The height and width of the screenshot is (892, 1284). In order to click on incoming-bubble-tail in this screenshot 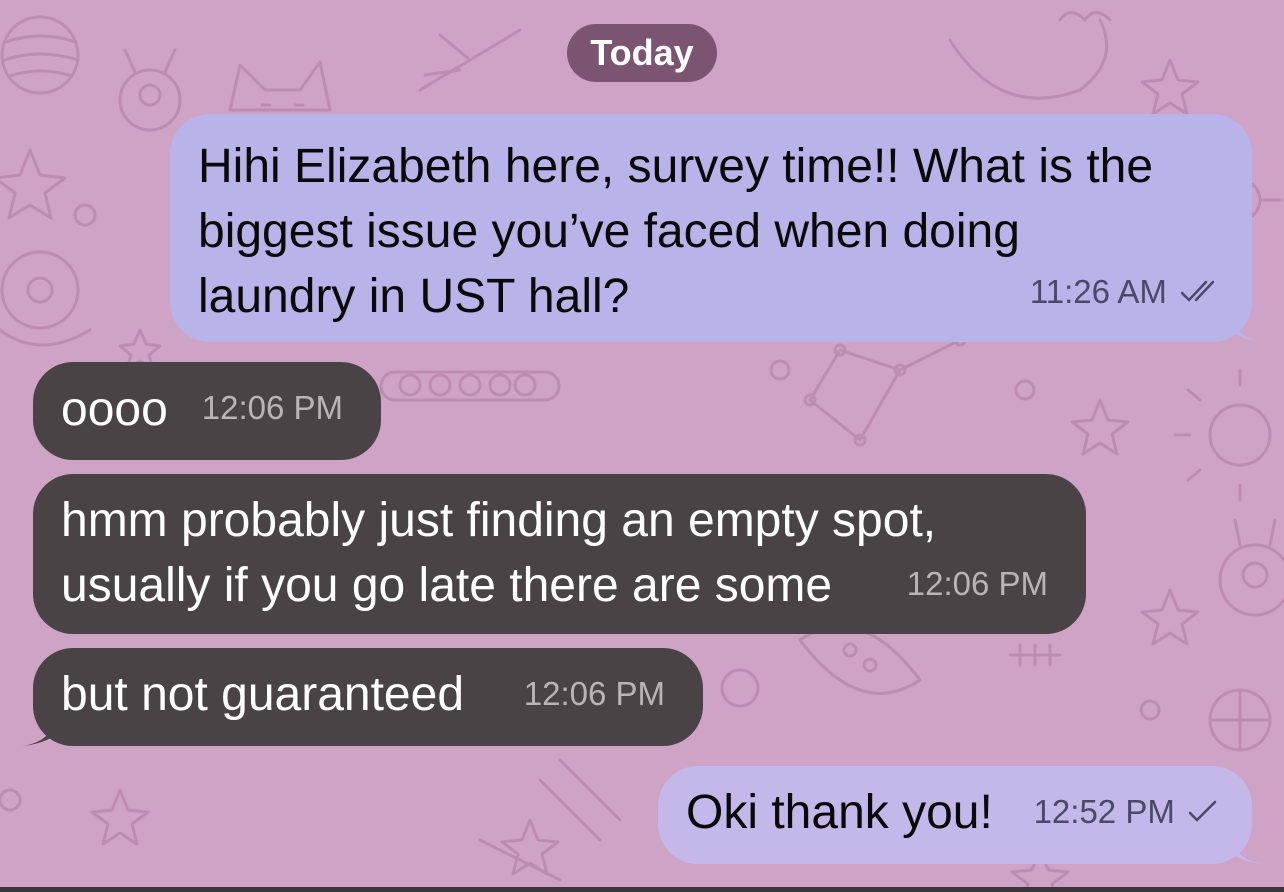, I will do `click(39, 731)`.